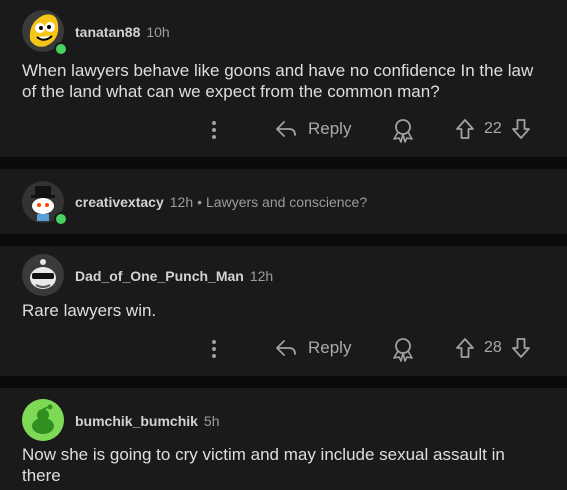 The width and height of the screenshot is (567, 490). I want to click on collapsed-snippet: Lawyers and conscience?, so click(287, 202).